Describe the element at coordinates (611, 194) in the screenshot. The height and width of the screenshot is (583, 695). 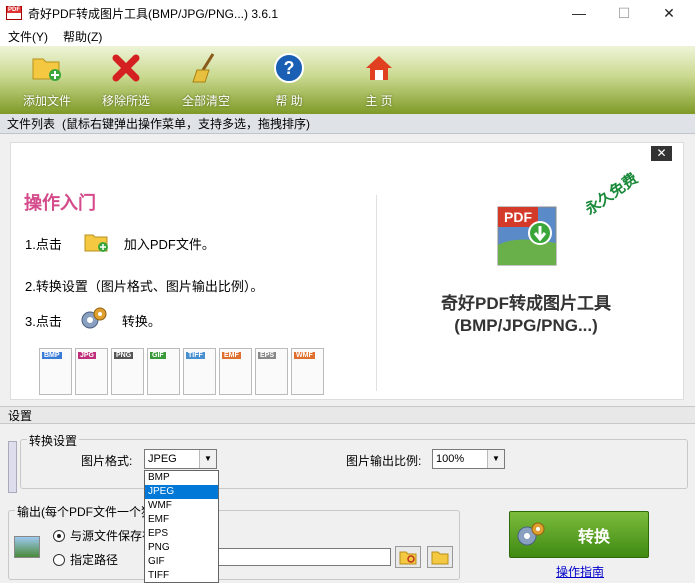
I see `free-badge: 永久免费` at that location.